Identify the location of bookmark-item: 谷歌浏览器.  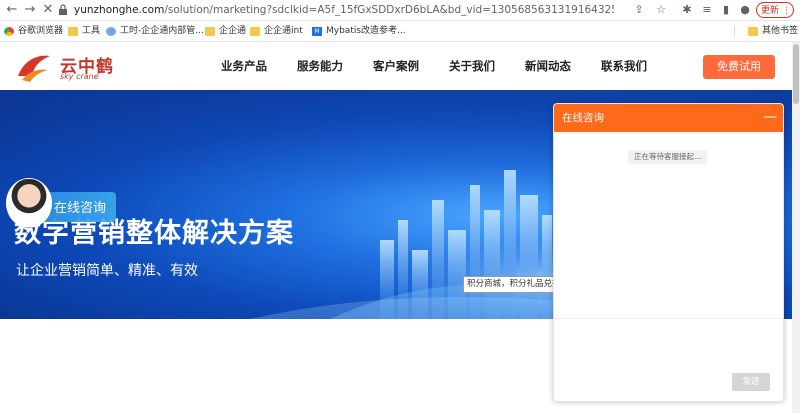
(33, 31).